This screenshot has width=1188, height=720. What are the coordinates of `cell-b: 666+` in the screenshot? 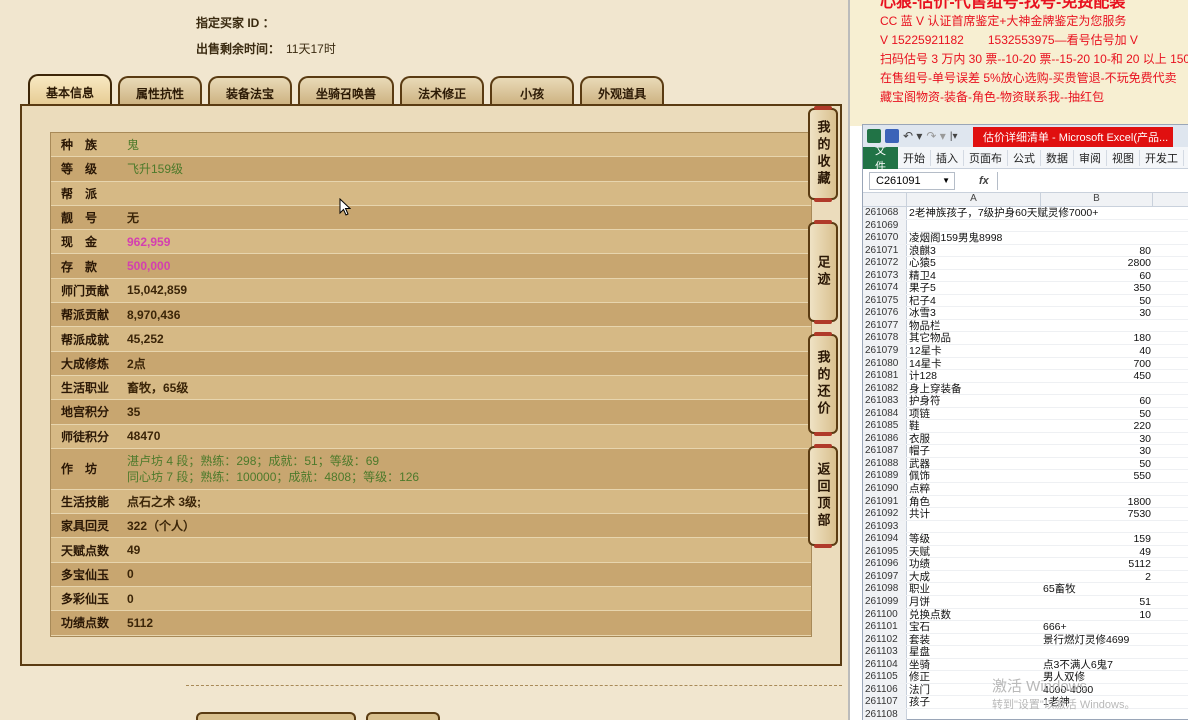 It's located at (1097, 627).